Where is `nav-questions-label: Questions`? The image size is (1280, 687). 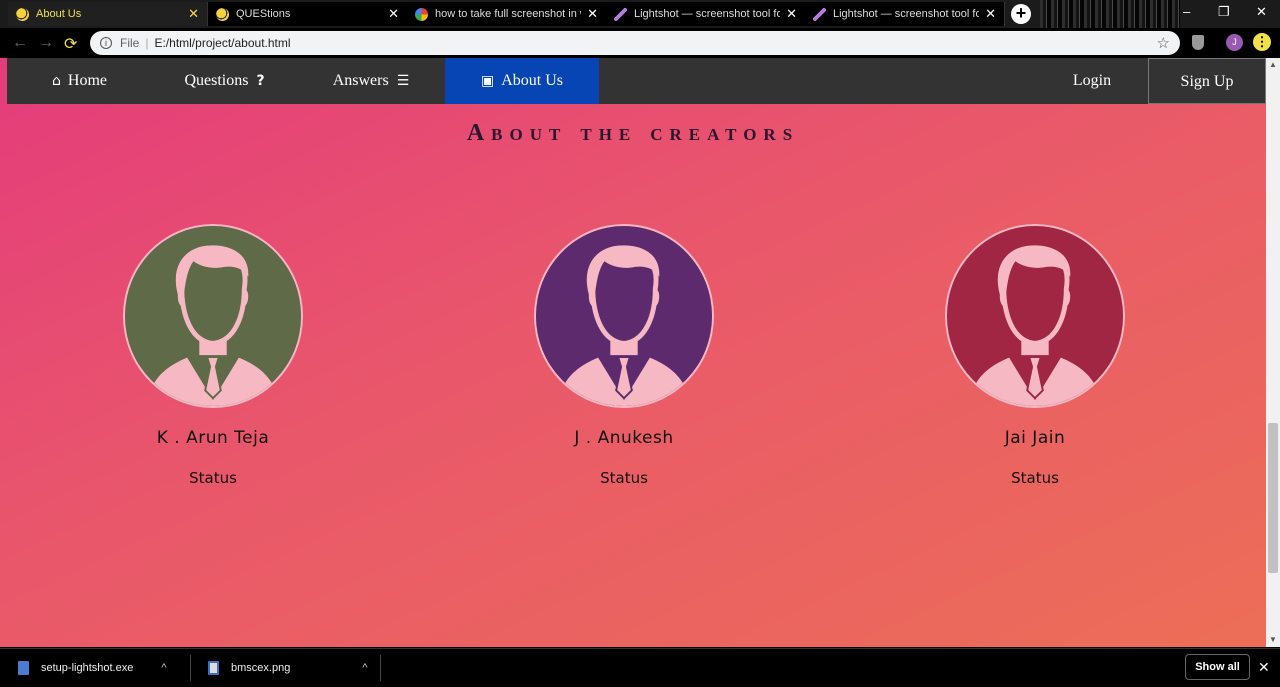
nav-questions-label: Questions is located at coordinates (216, 80).